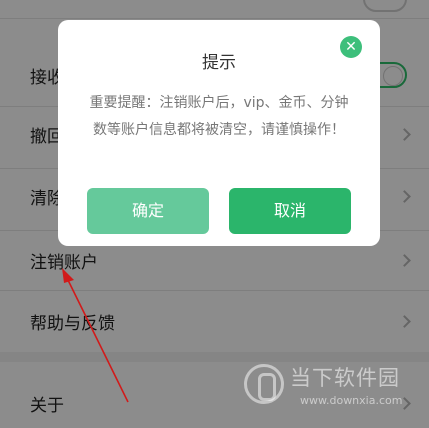 The width and height of the screenshot is (429, 428). I want to click on watermark-name: 当下软件园, so click(345, 378).